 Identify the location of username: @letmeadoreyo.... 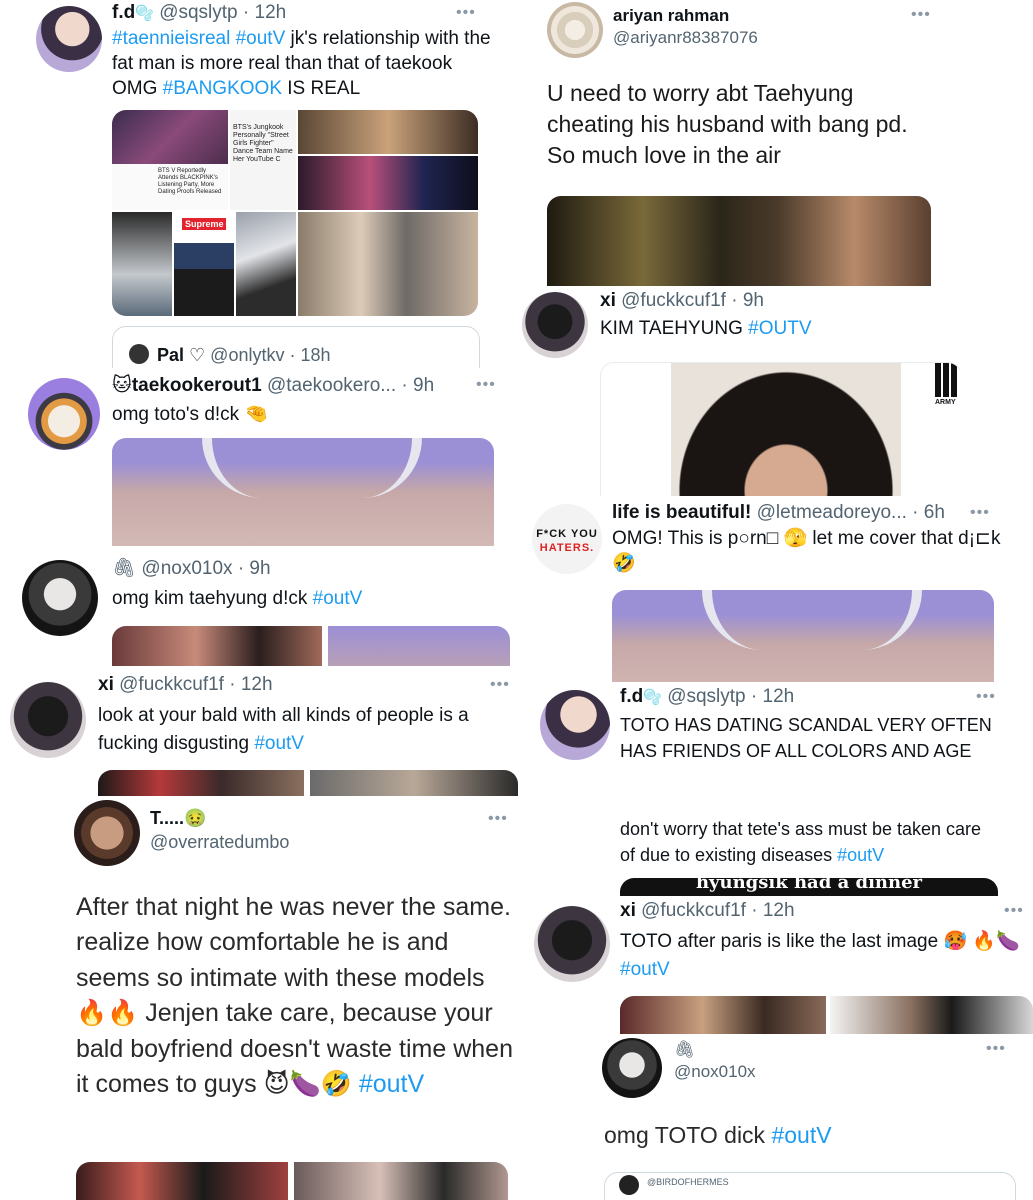
(832, 512).